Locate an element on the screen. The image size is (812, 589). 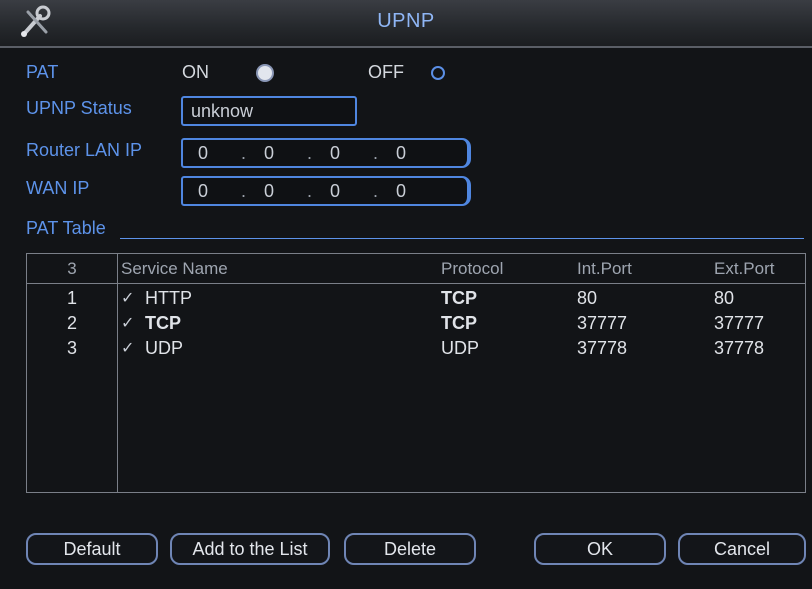
pat-off-label: OFF is located at coordinates (386, 72).